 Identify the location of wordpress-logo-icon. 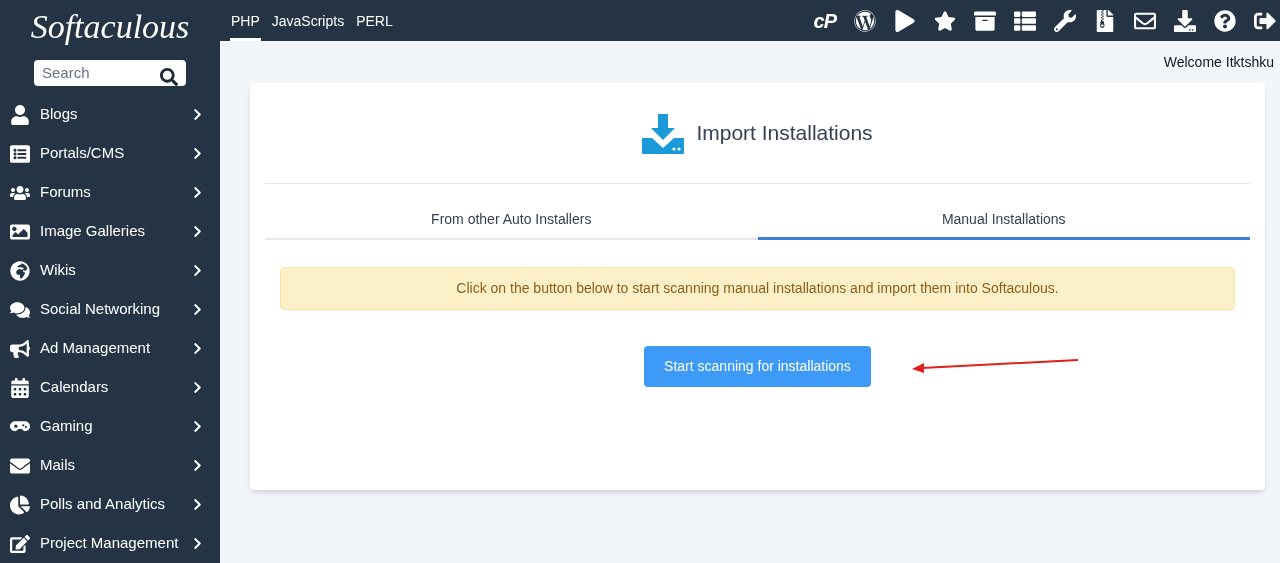
(865, 20).